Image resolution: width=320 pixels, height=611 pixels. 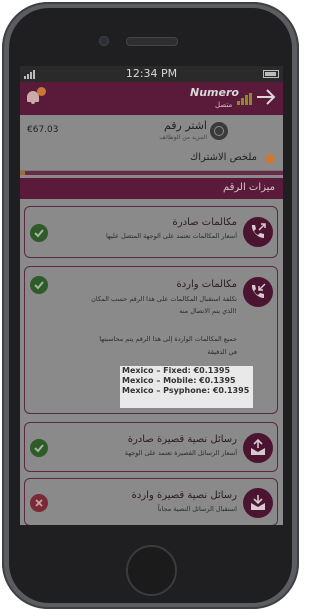 What do you see at coordinates (258, 232) in the screenshot?
I see `outgoing-call-icon` at bounding box center [258, 232].